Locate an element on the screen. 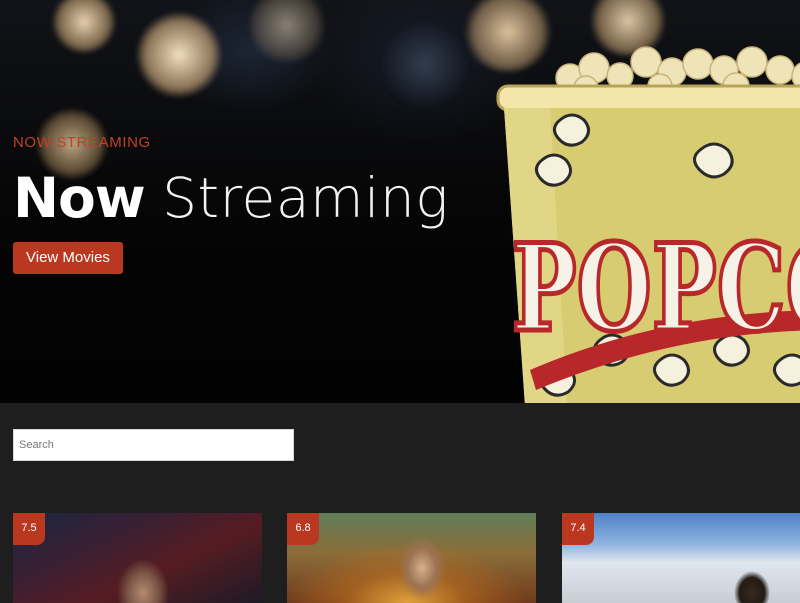 The width and height of the screenshot is (800, 603). hero-title: Now Streaming is located at coordinates (253, 198).